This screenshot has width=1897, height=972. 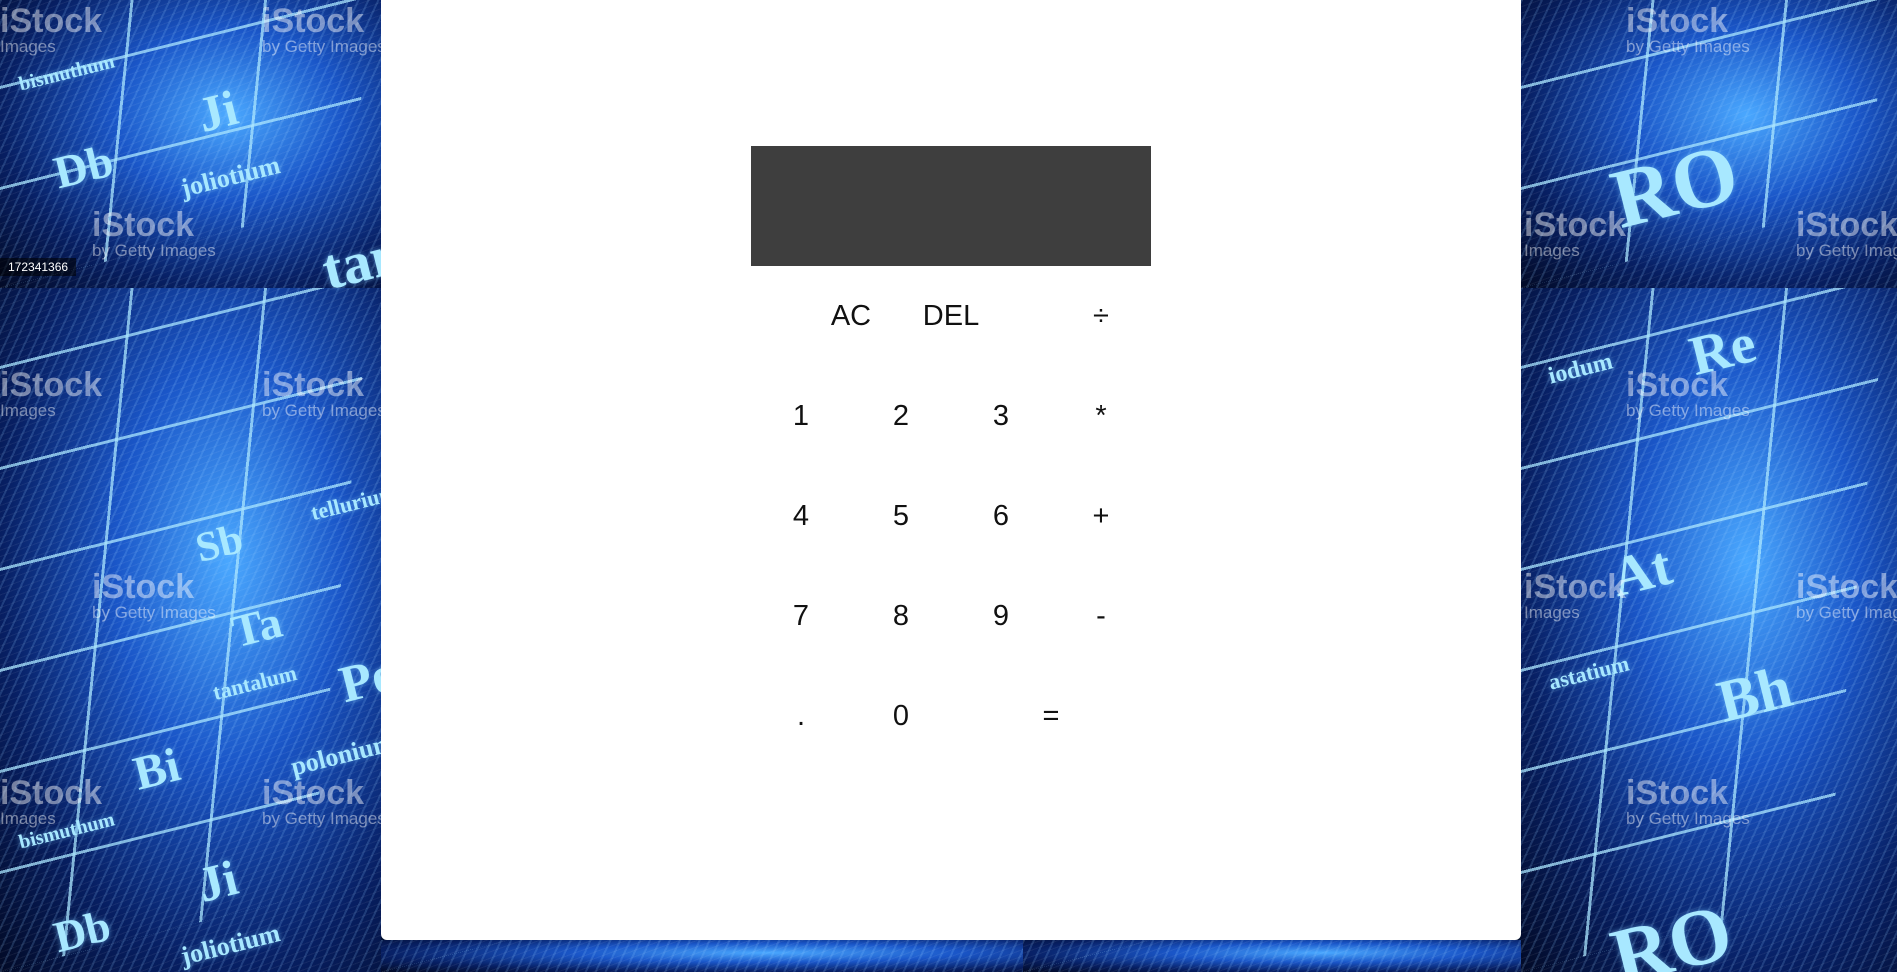 What do you see at coordinates (1101, 316) in the screenshot?
I see `divide-button: ÷` at bounding box center [1101, 316].